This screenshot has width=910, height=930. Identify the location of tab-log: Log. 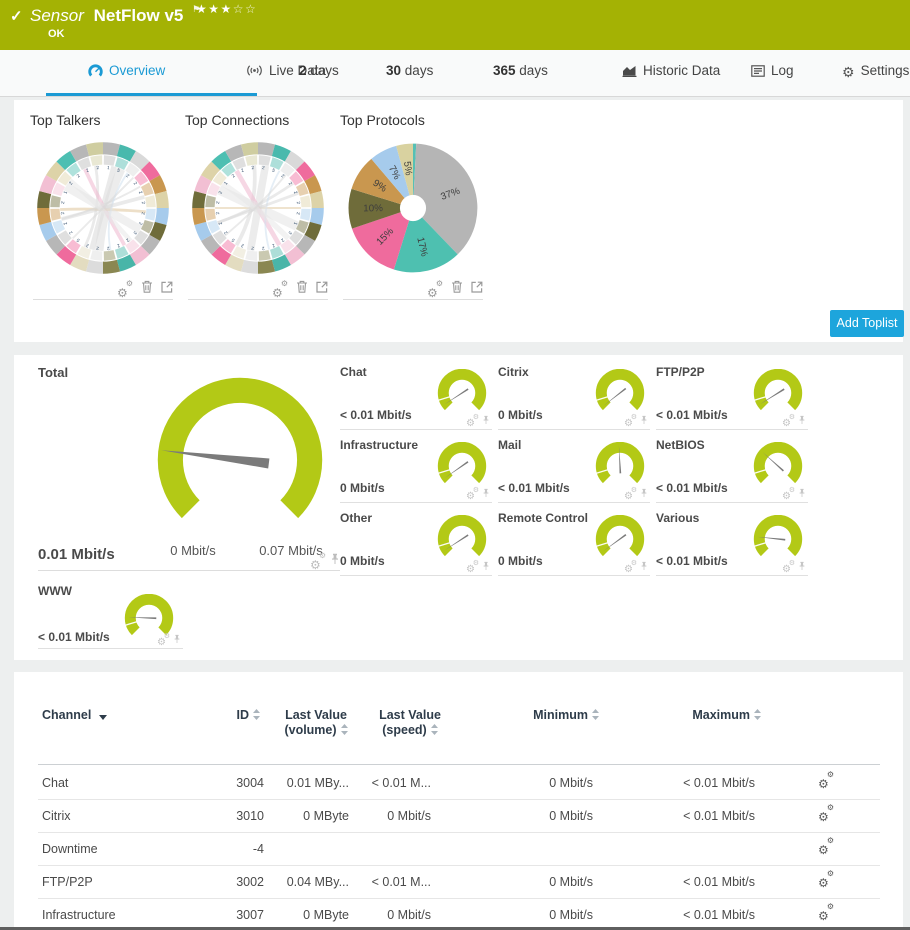
(772, 71).